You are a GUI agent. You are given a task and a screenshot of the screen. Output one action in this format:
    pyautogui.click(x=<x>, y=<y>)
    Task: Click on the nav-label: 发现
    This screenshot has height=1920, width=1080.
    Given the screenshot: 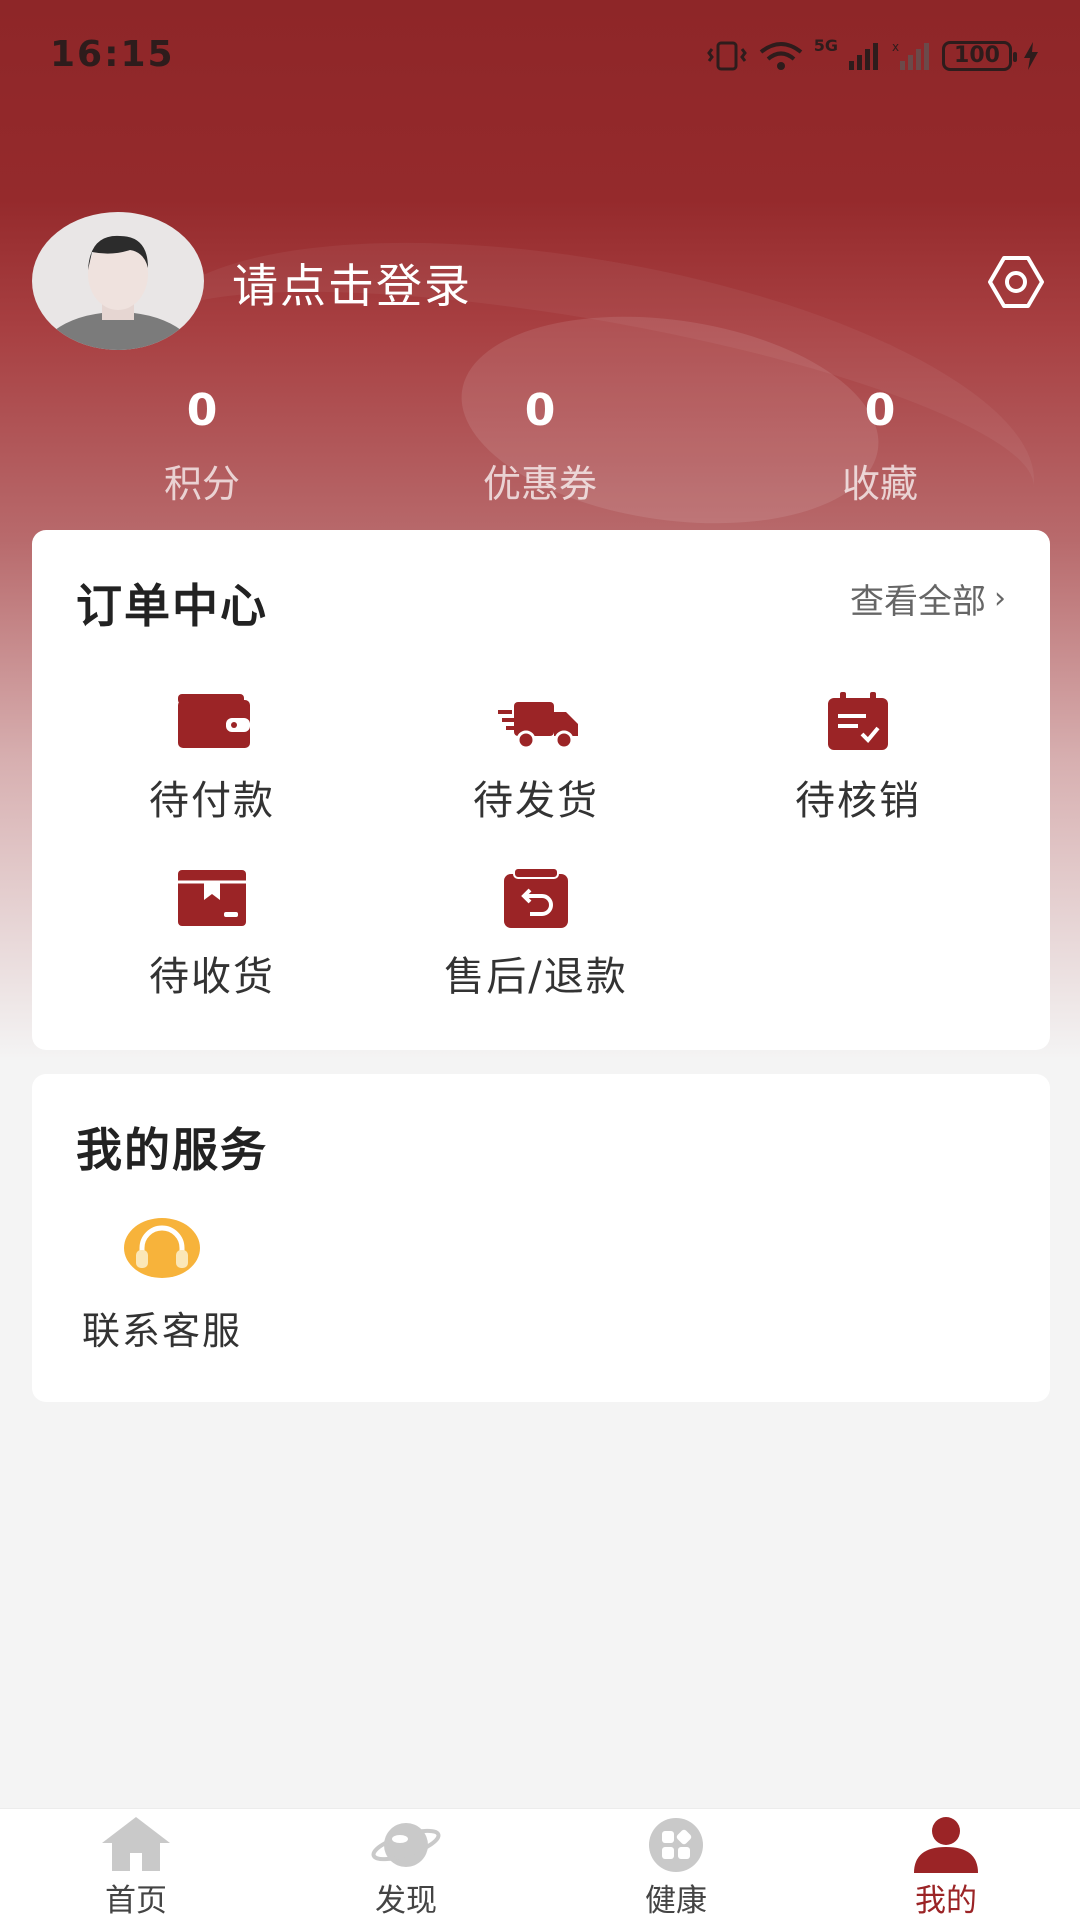 What is the action you would take?
    pyautogui.click(x=406, y=1901)
    